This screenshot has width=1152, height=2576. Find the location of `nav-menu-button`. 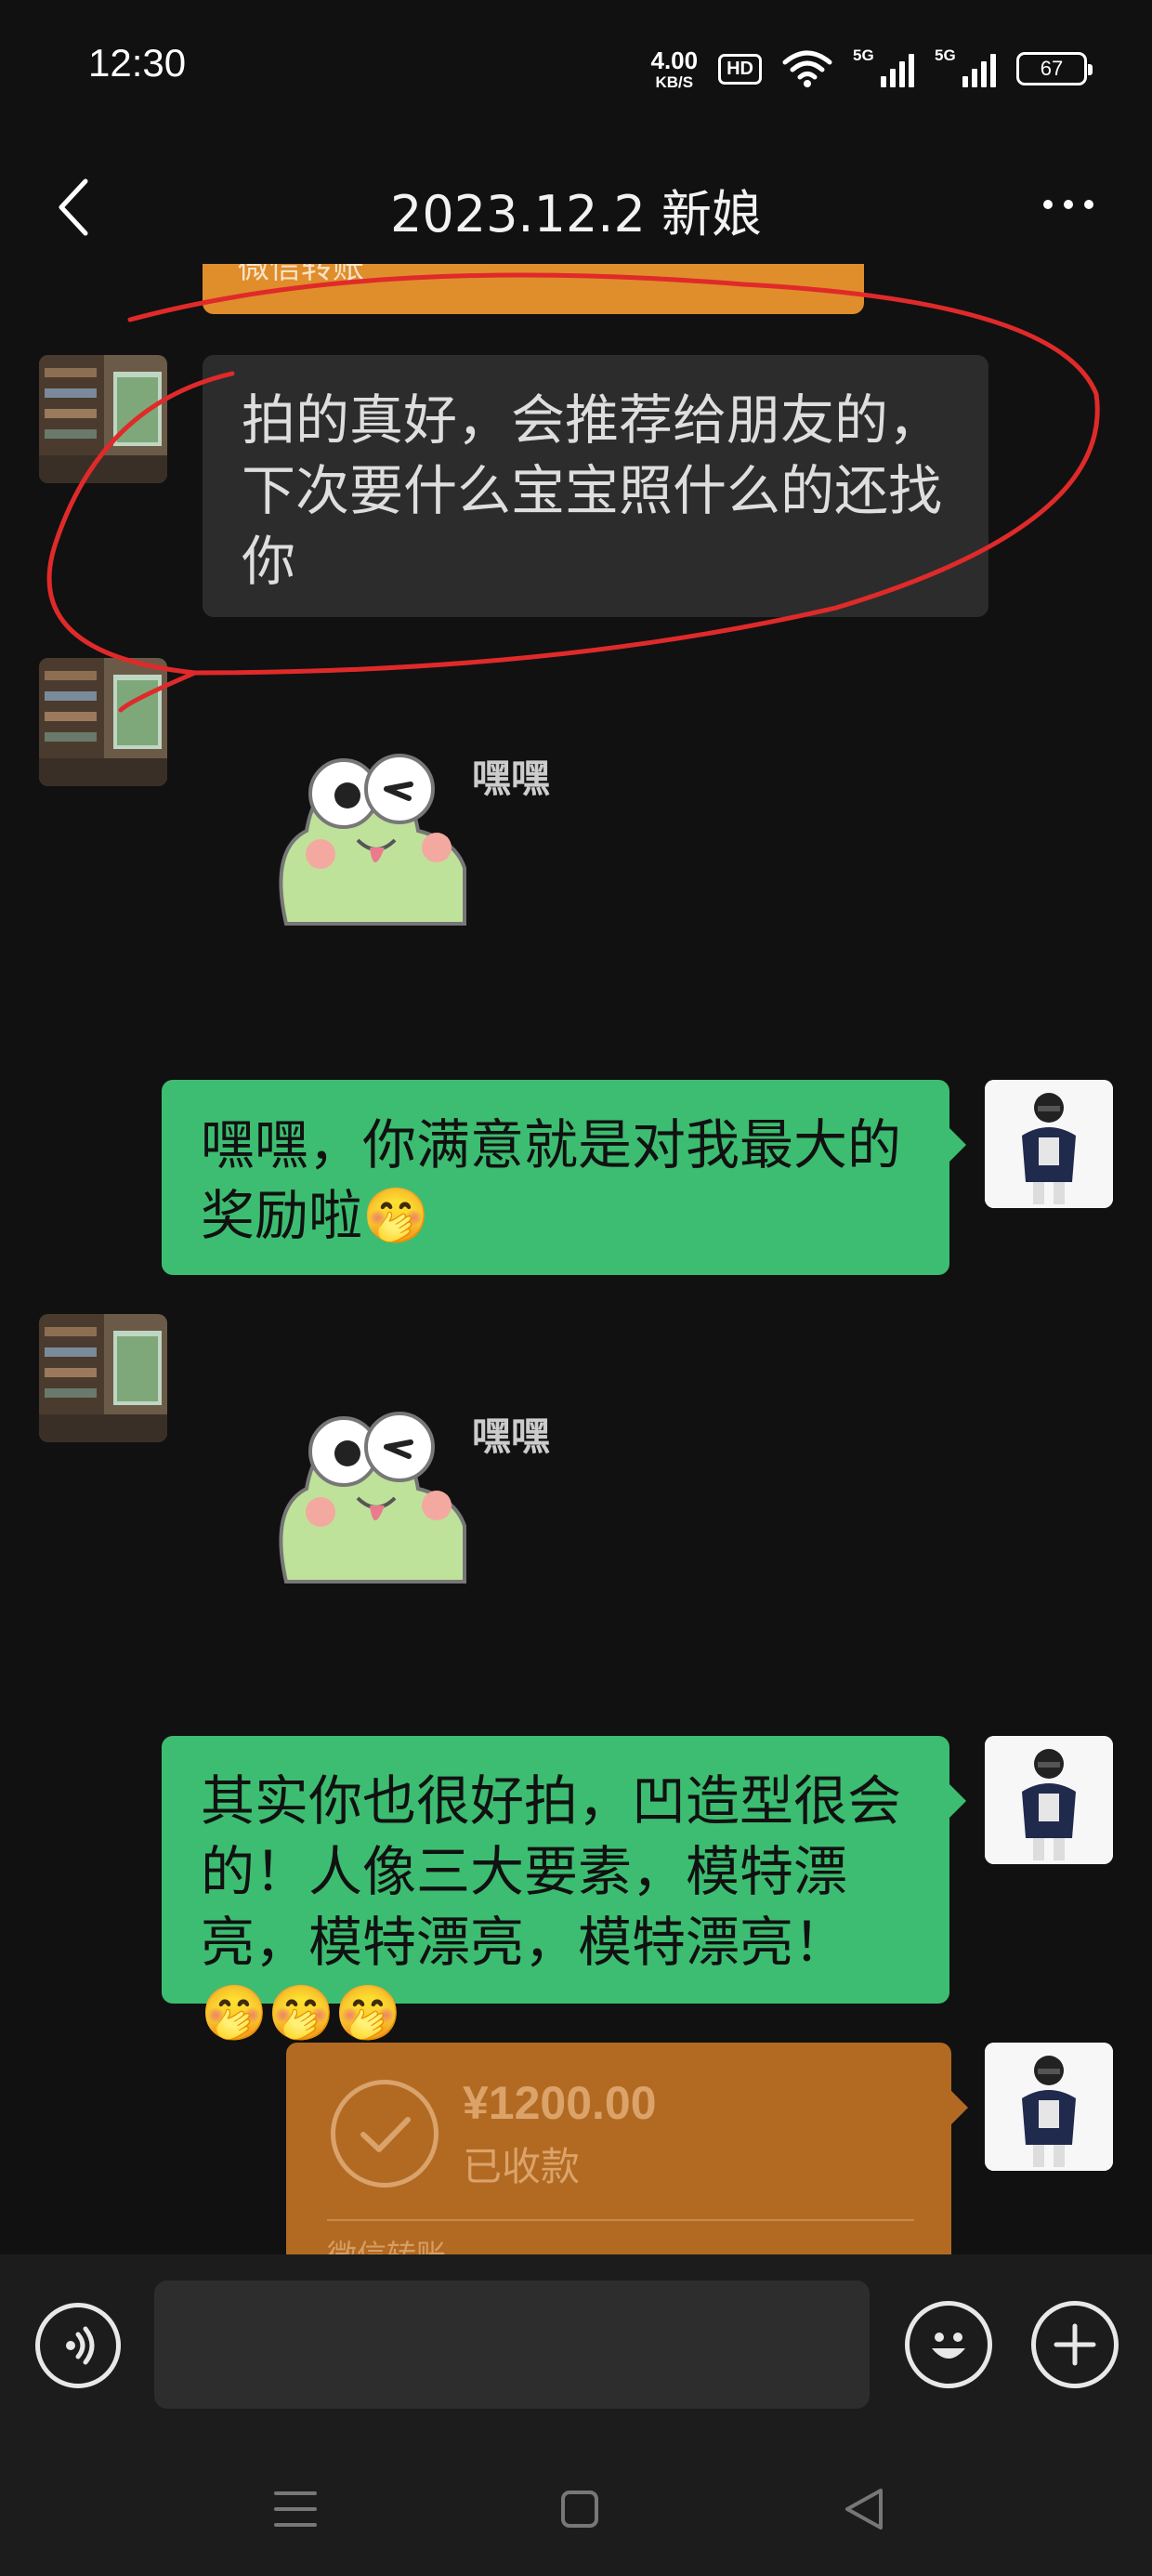

nav-menu-button is located at coordinates (295, 2509).